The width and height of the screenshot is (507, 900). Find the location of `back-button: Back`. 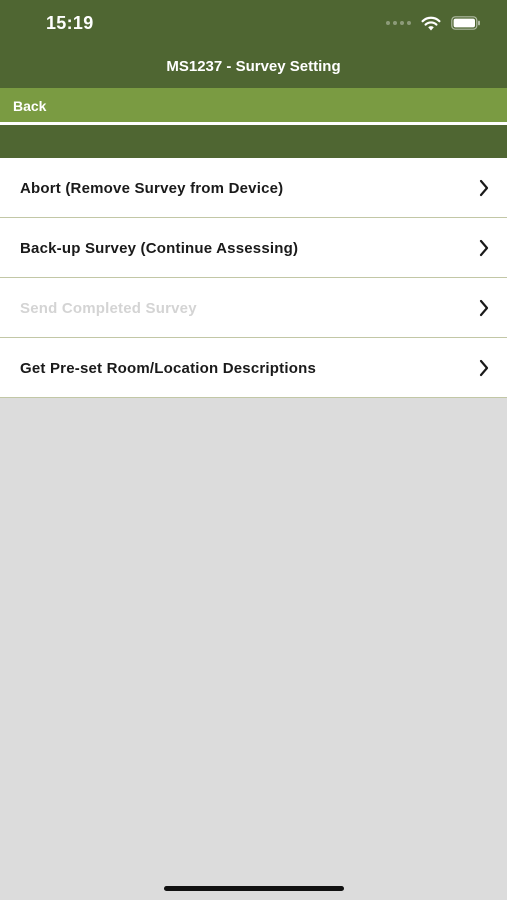

back-button: Back is located at coordinates (29, 106).